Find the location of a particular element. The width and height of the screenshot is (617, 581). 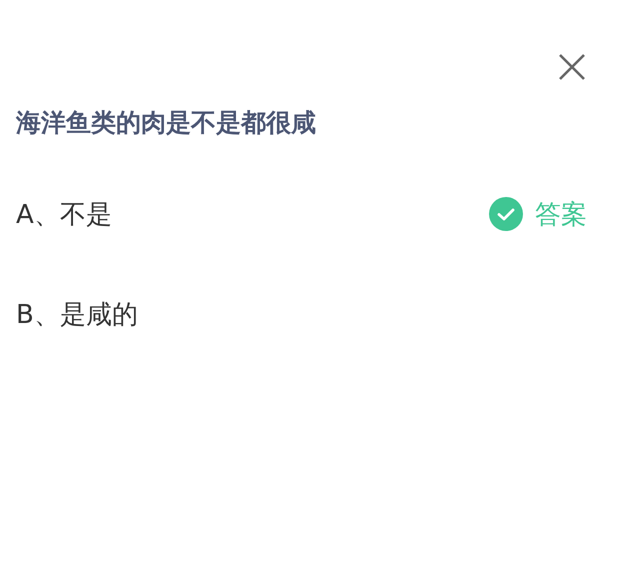

close-icon is located at coordinates (572, 67).